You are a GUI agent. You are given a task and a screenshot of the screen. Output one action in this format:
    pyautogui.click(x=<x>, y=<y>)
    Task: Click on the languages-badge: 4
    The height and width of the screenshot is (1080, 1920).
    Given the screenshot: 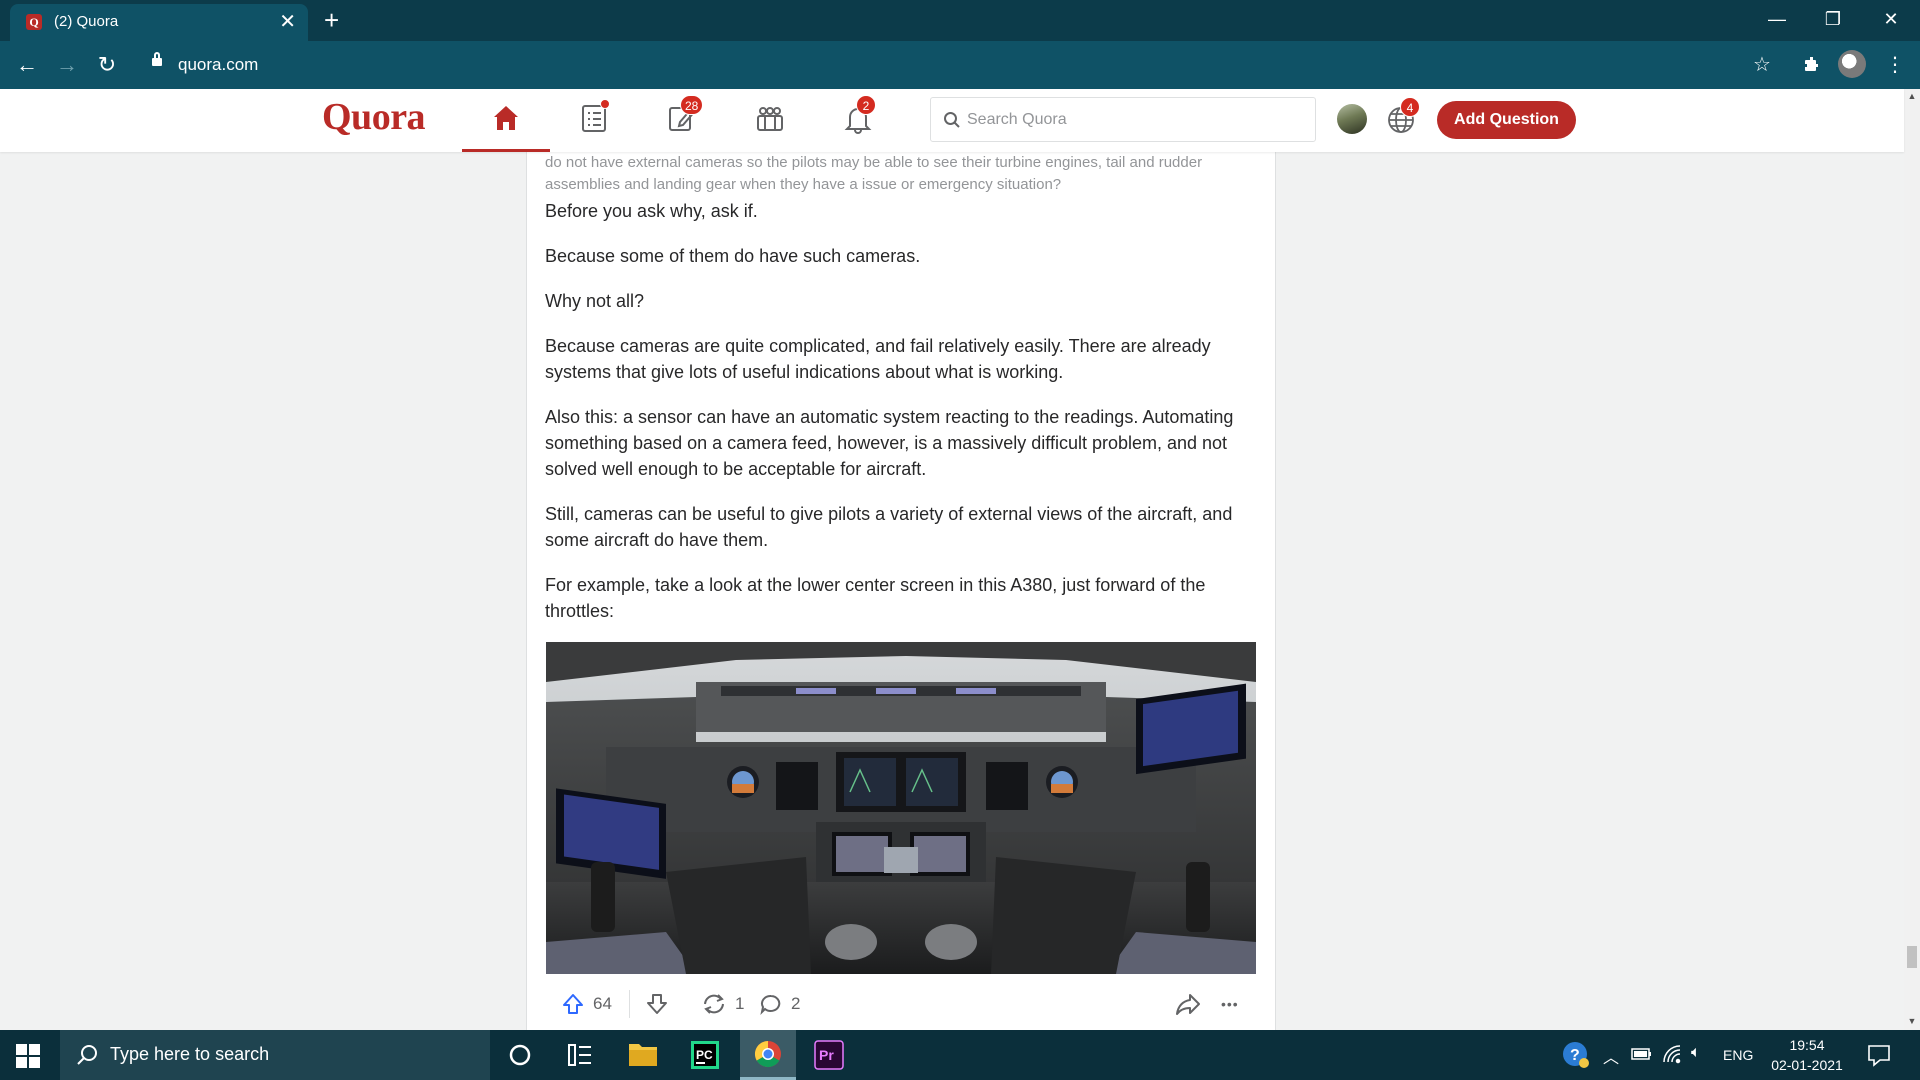 What is the action you would take?
    pyautogui.click(x=1410, y=107)
    